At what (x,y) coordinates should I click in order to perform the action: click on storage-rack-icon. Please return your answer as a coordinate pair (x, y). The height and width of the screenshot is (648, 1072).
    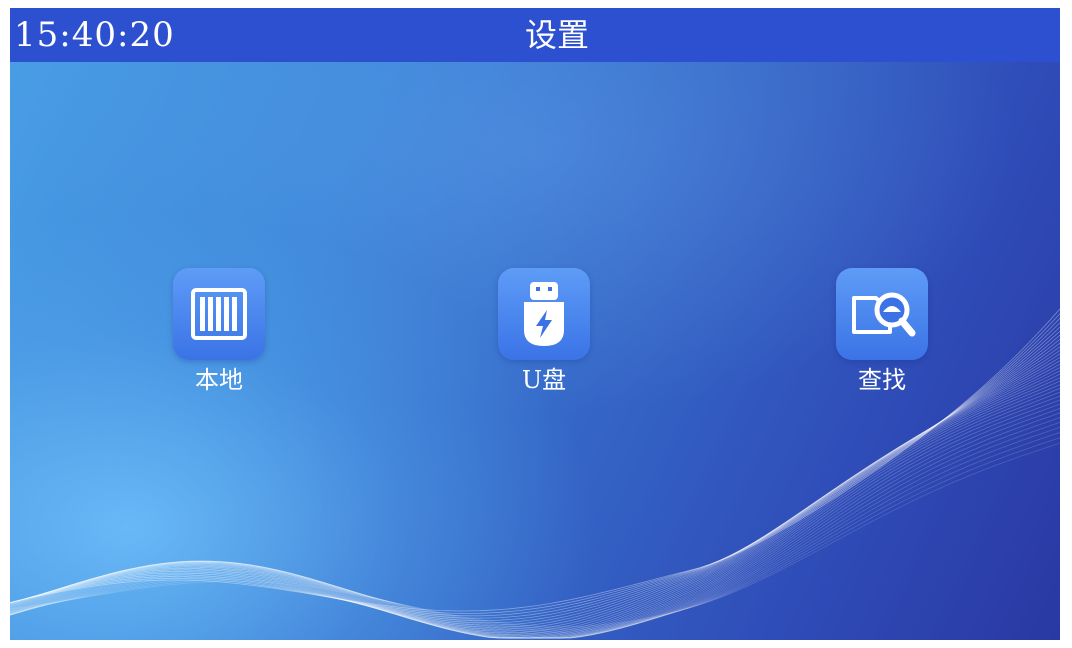
    Looking at the image, I should click on (219, 314).